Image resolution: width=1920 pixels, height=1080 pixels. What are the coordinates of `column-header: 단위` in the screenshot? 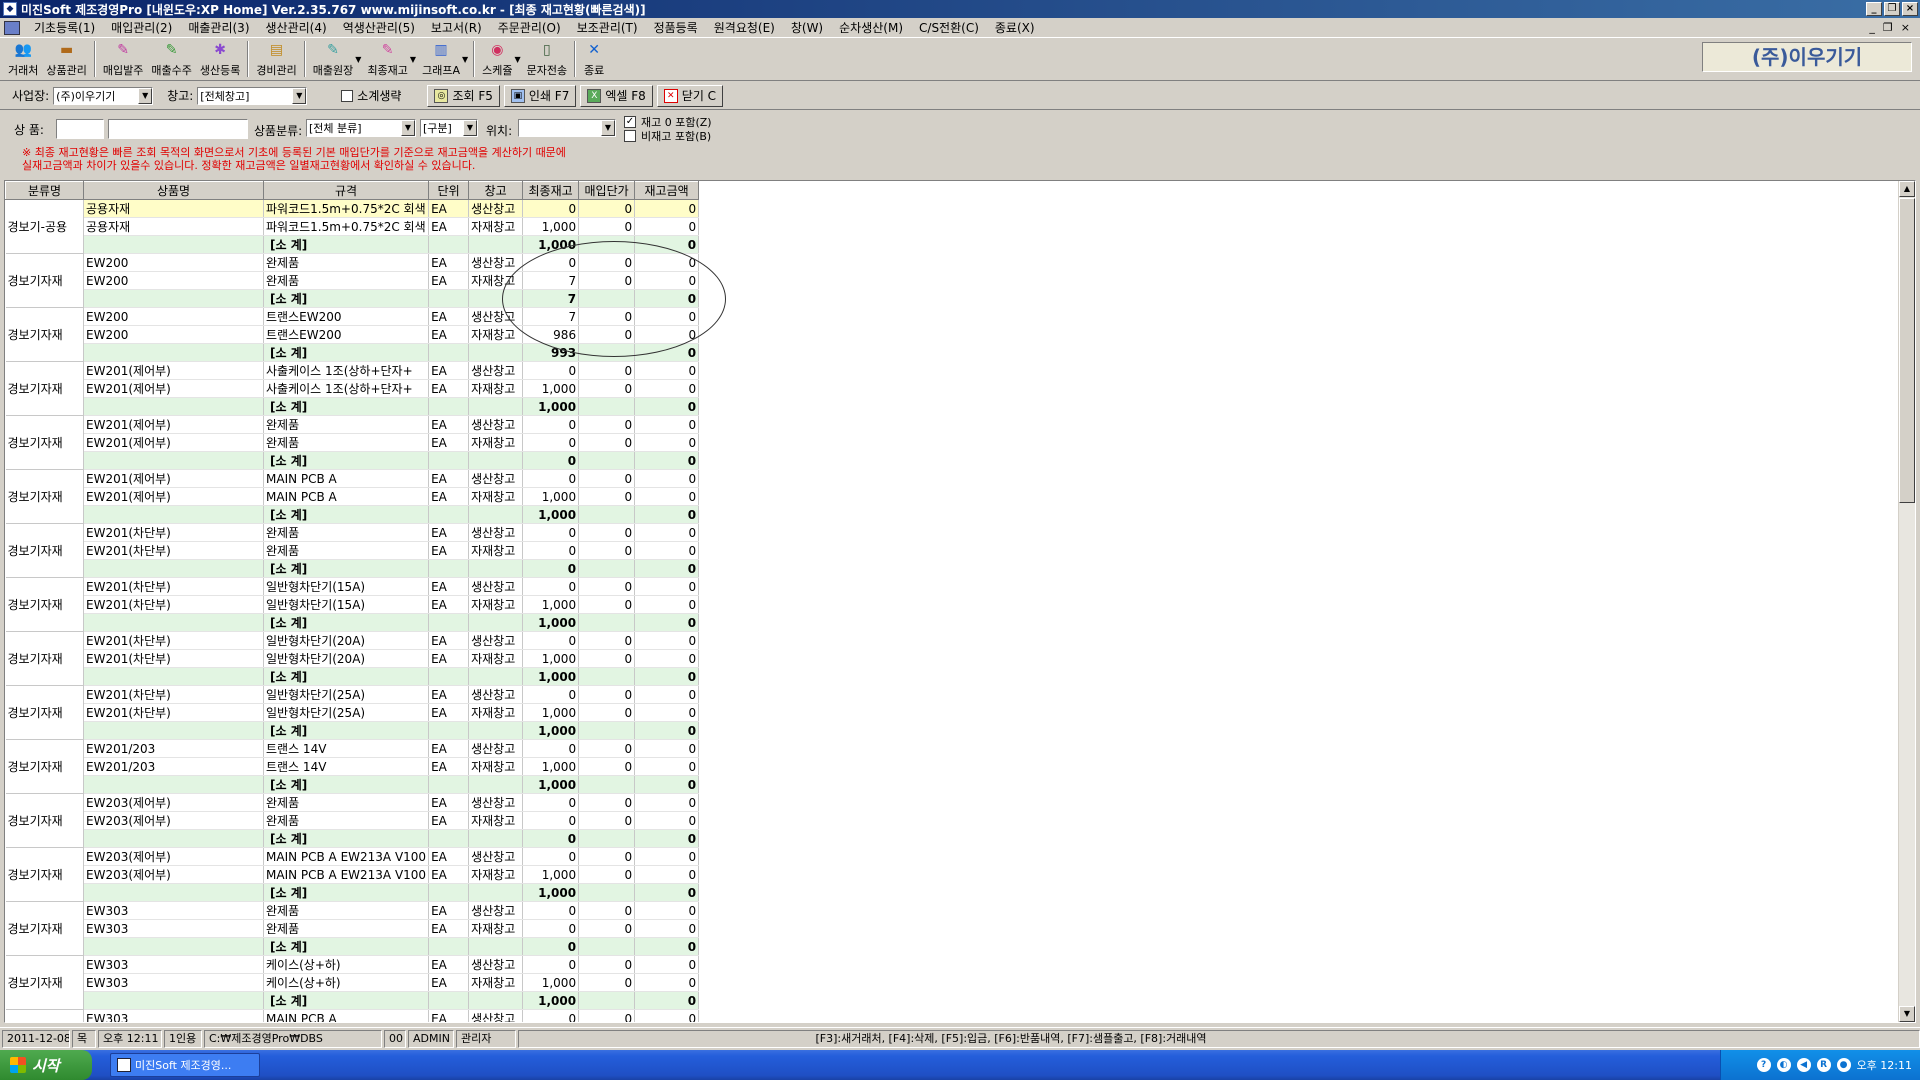 It's located at (449, 190).